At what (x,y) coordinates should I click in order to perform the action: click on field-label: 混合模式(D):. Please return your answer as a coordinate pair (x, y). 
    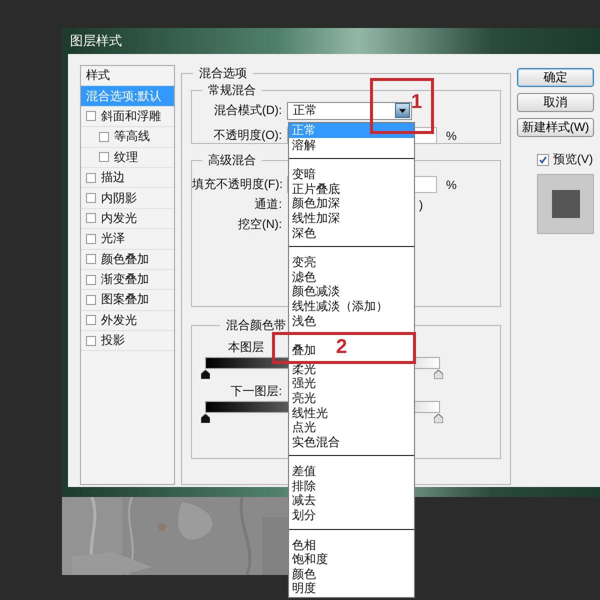
    Looking at the image, I should click on (247, 110).